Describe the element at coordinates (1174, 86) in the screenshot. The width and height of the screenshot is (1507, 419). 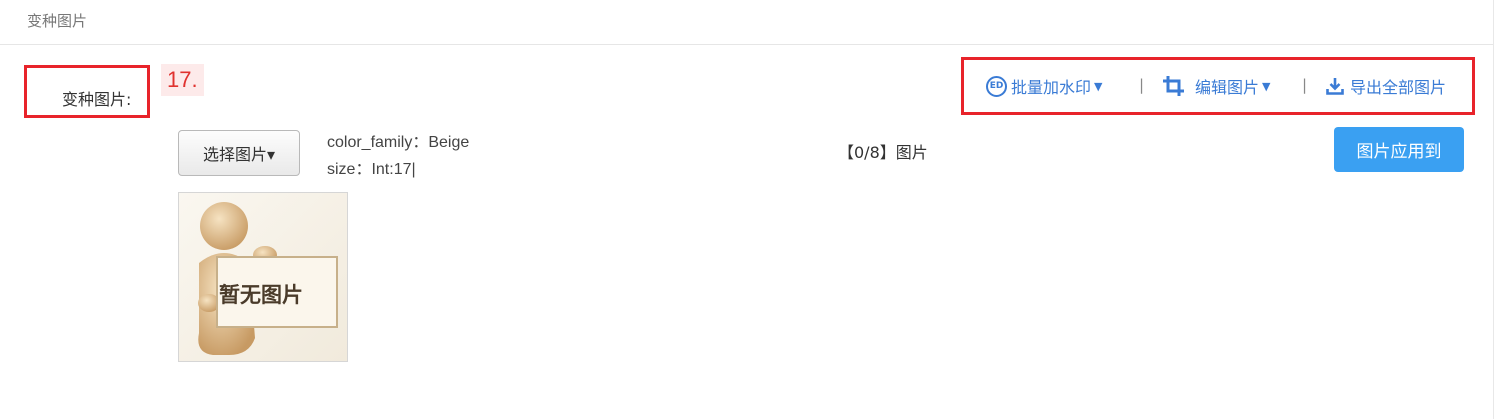
I see `crop-icon` at that location.